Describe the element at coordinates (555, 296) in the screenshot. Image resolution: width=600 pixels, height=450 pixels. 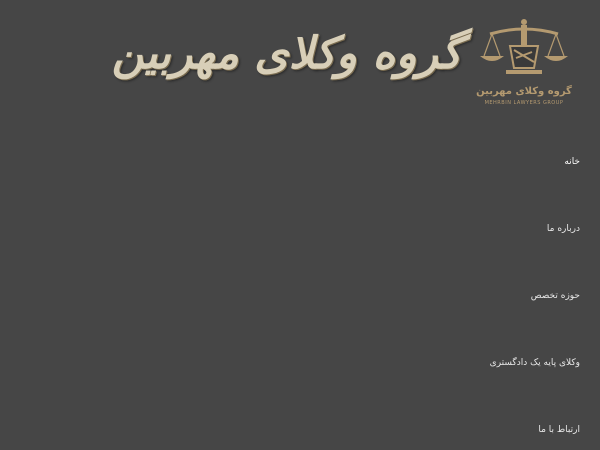
I see `nav-item-expertise: حوزه تخصص` at that location.